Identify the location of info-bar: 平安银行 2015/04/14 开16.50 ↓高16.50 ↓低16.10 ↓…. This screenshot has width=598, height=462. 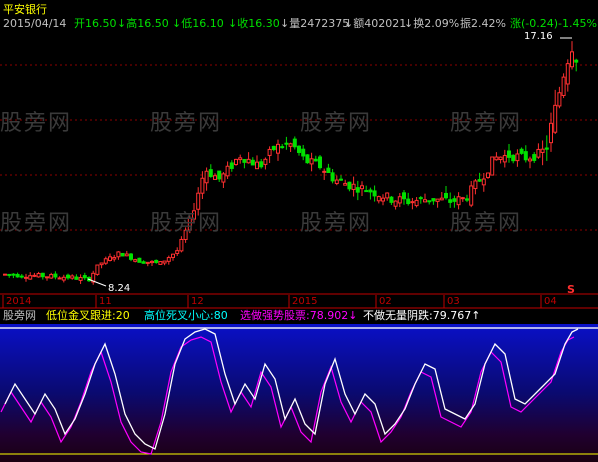
(299, 17).